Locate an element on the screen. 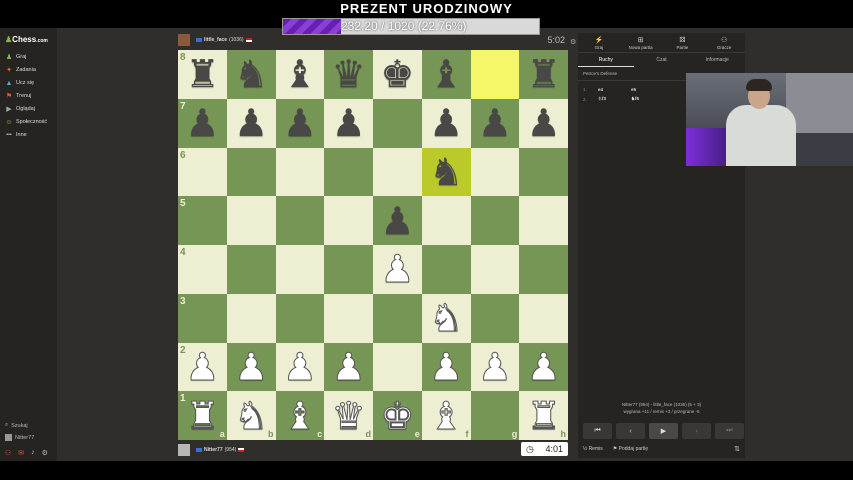 The image size is (853, 480). square-e7 is located at coordinates (397, 123).